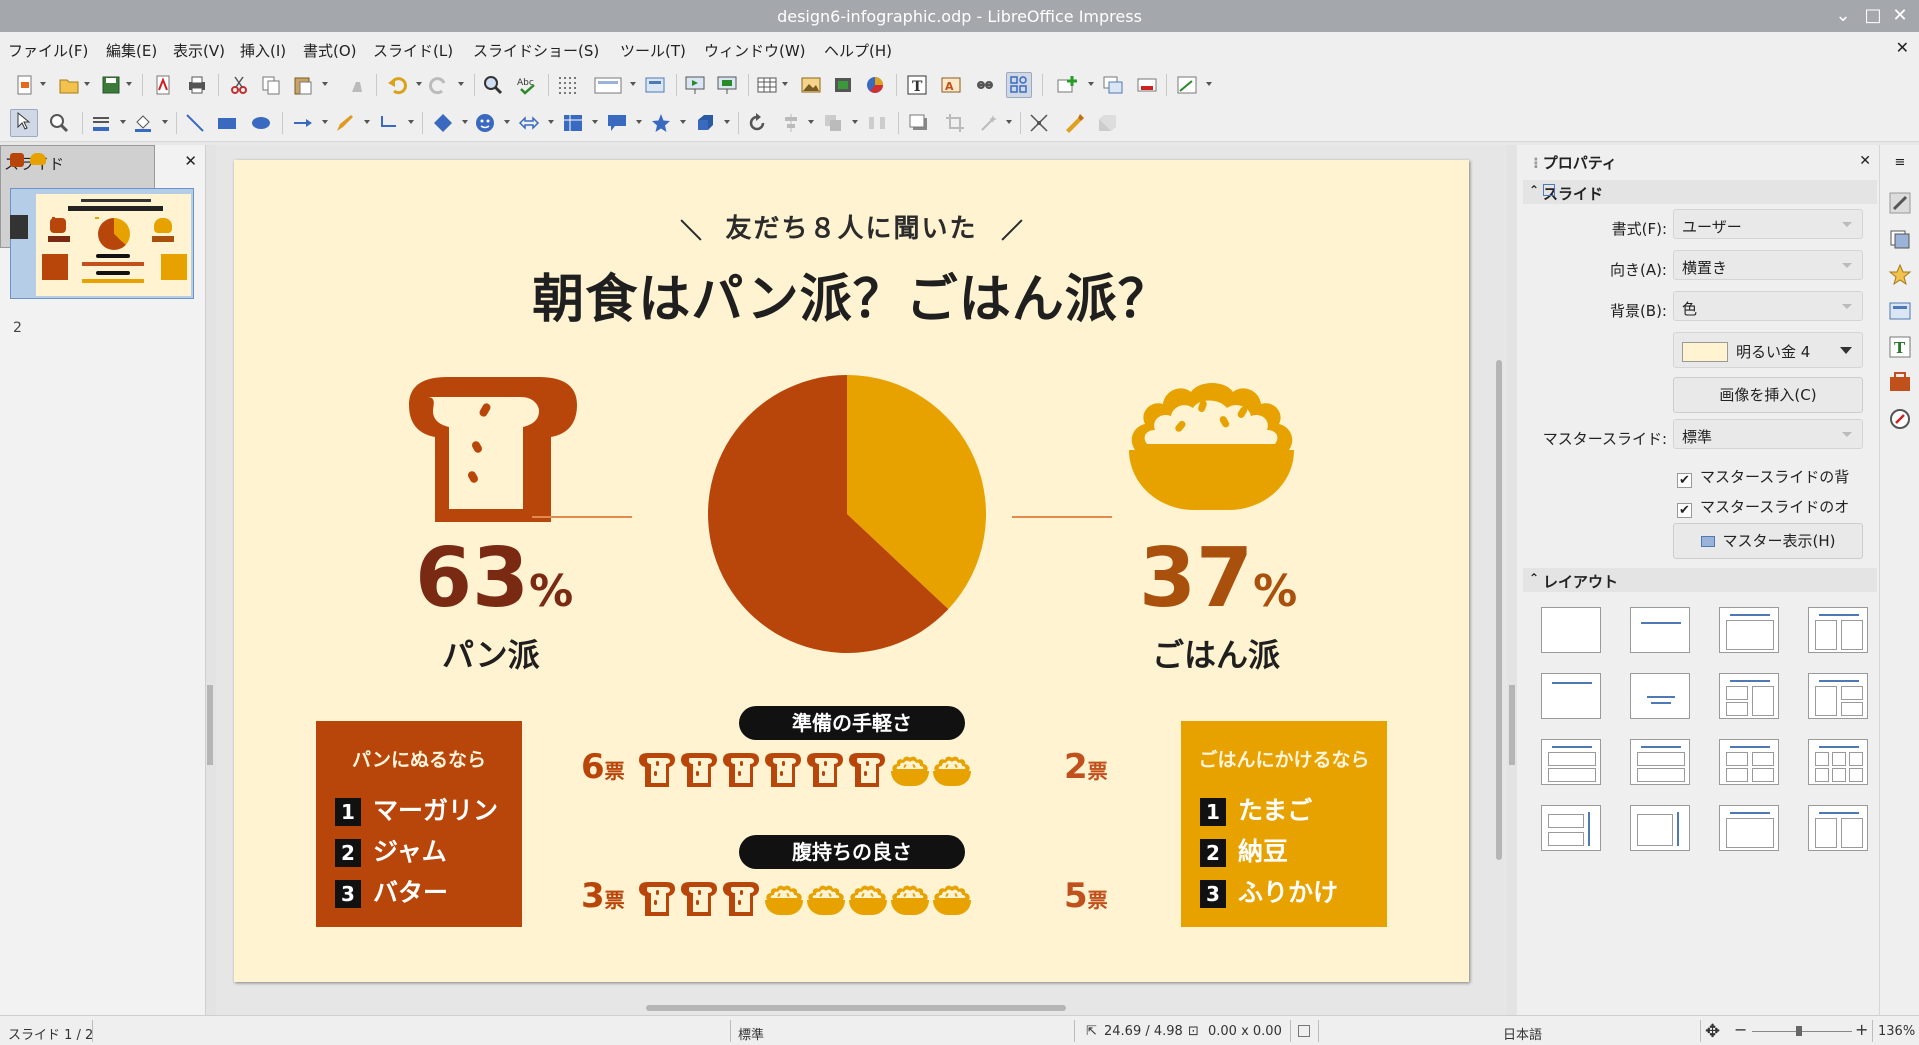 The width and height of the screenshot is (1919, 1045). Describe the element at coordinates (211, 580) in the screenshot. I see `left-pane-splitter` at that location.